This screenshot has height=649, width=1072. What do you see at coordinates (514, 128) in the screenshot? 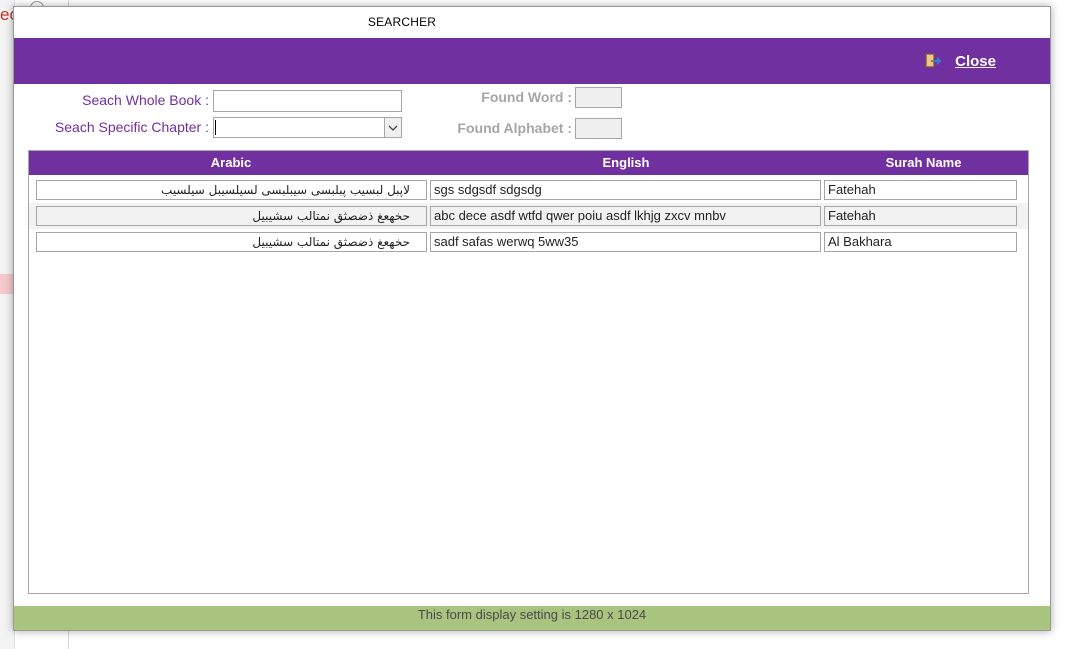
I see `found-alphabet-label: Found Alphabet :` at bounding box center [514, 128].